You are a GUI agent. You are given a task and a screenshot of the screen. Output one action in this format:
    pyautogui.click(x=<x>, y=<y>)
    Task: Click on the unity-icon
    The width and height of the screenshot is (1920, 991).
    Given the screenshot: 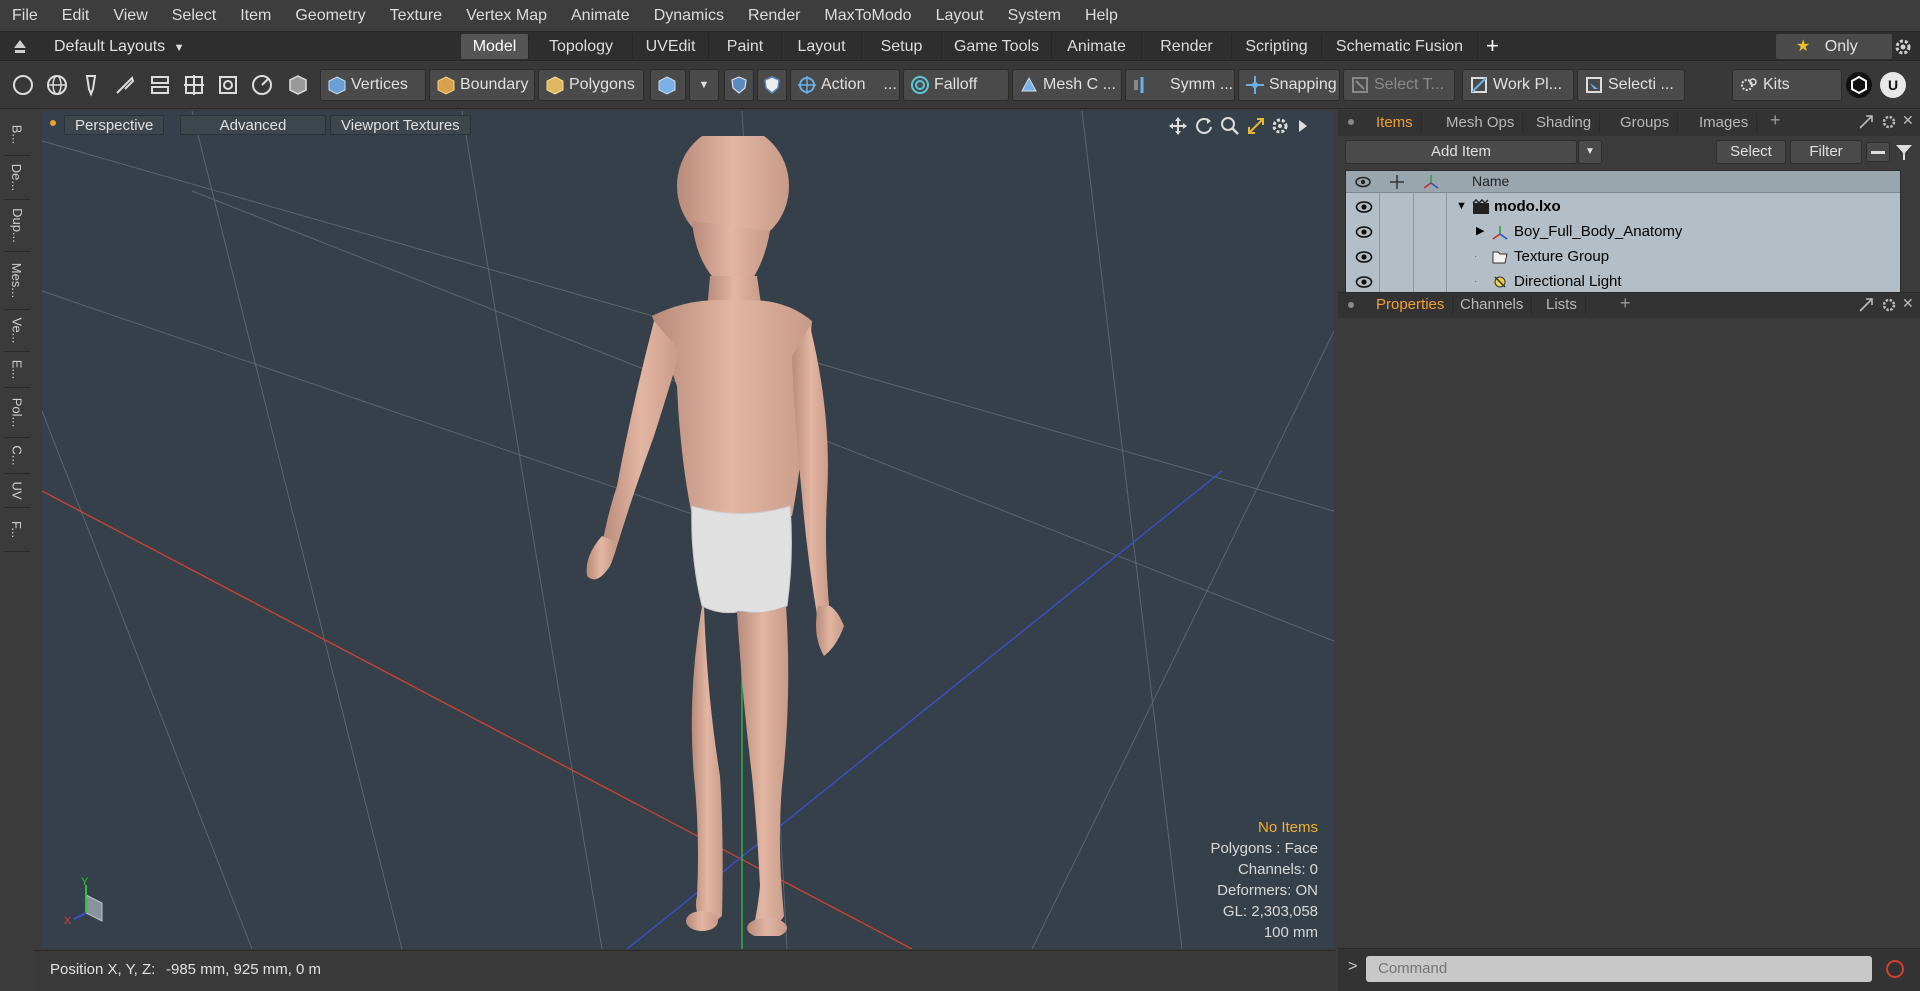 What is the action you would take?
    pyautogui.click(x=1859, y=85)
    